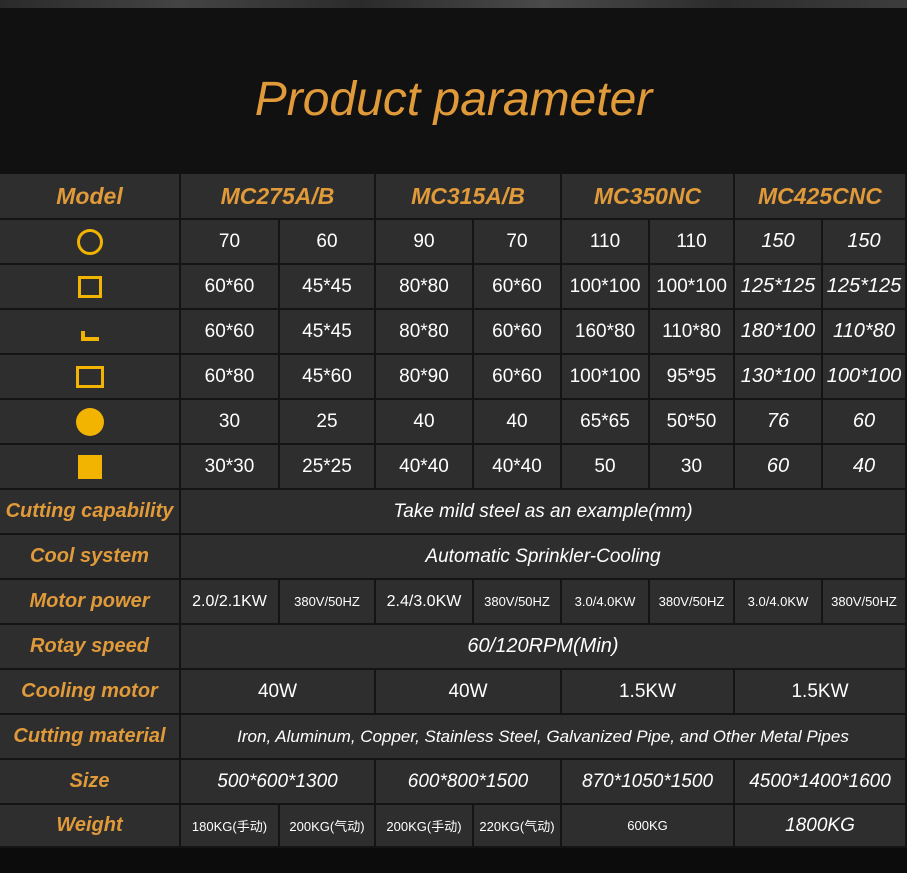  Describe the element at coordinates (518, 826) in the screenshot. I see `weight-value: 220KG(气动)` at that location.